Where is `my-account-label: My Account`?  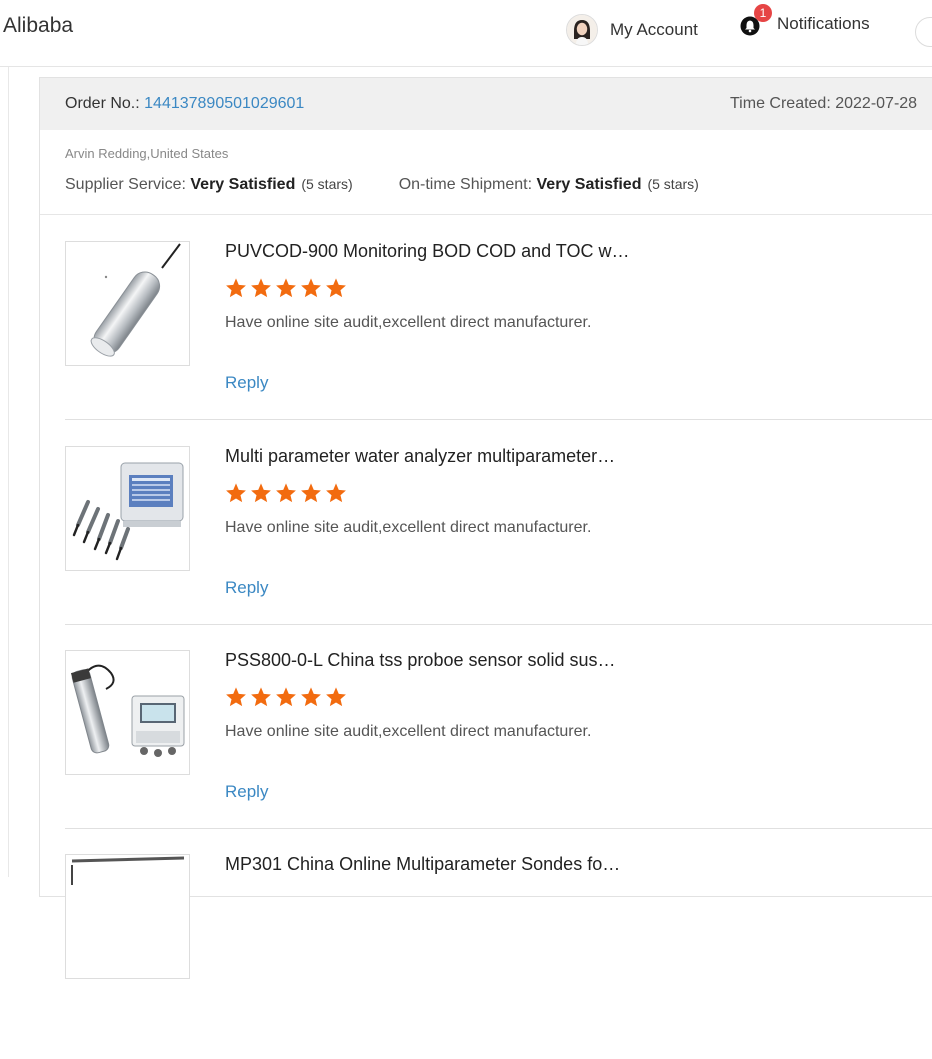 my-account-label: My Account is located at coordinates (654, 29).